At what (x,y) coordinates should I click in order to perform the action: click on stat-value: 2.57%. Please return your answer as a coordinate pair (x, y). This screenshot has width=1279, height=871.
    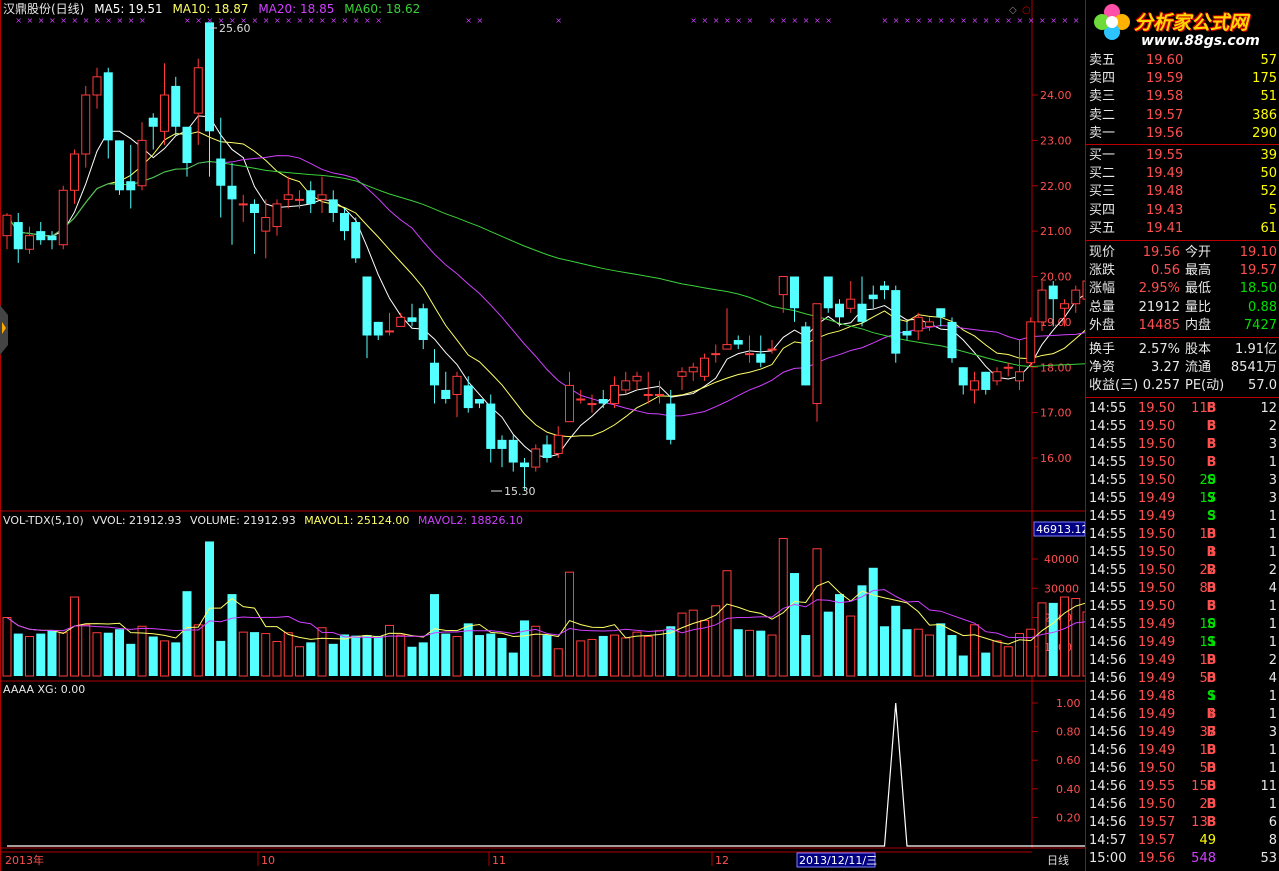
    Looking at the image, I should click on (1159, 349).